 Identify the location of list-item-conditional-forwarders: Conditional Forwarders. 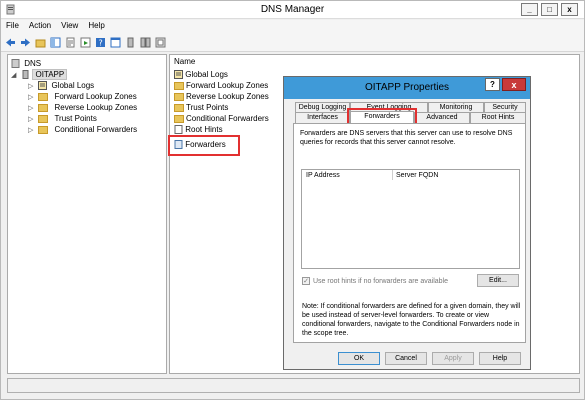
(221, 118).